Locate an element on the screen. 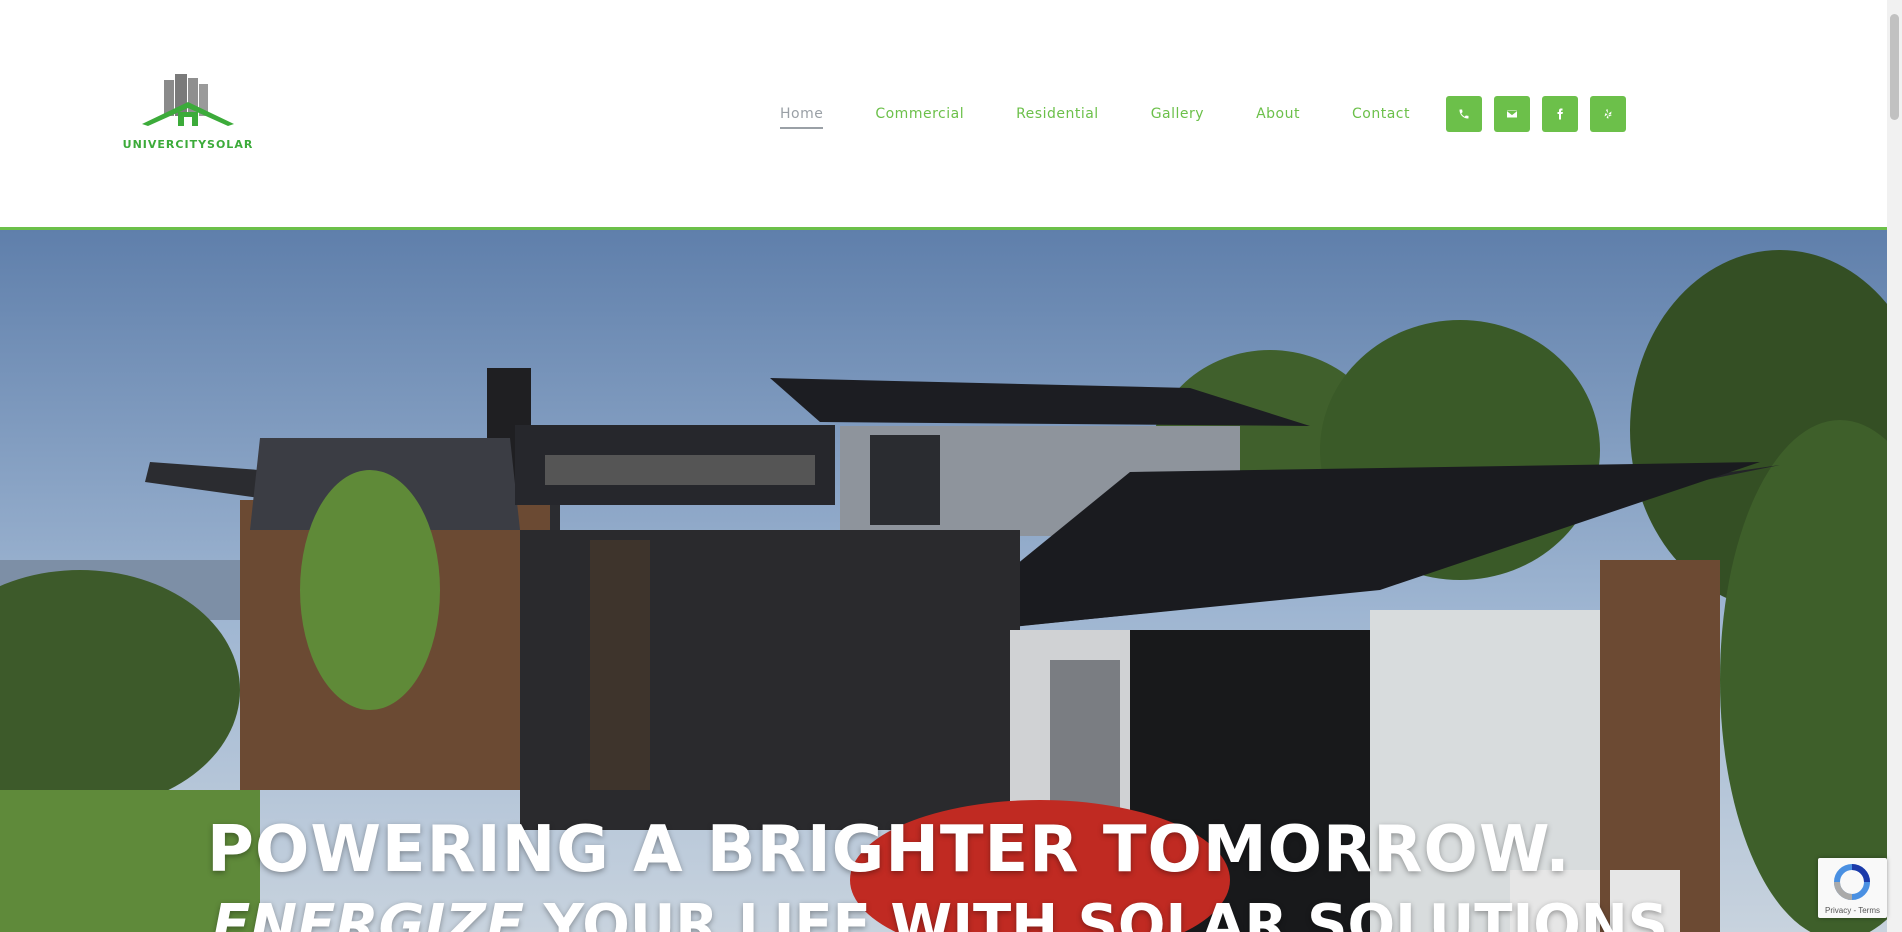  hero-sub-italic: ENERGIZE is located at coordinates (368, 912).